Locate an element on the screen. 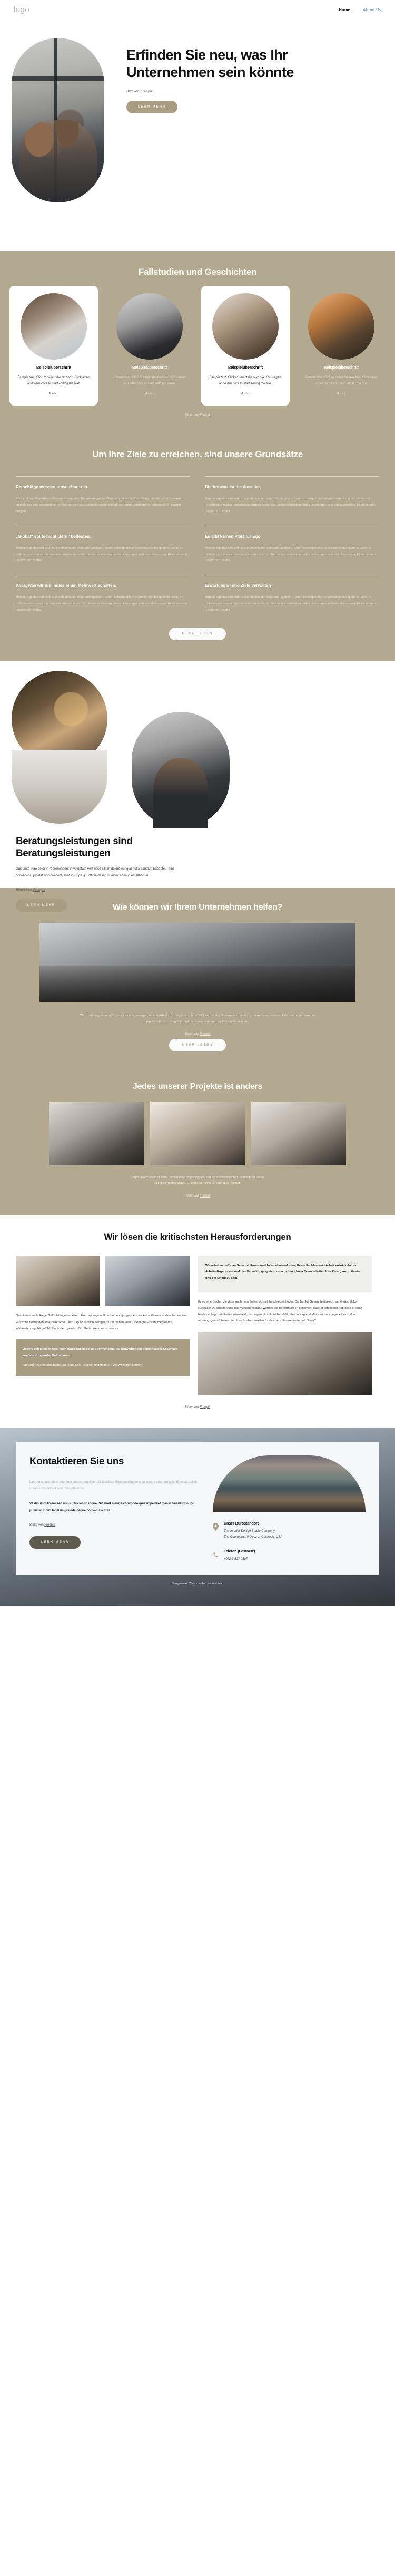 Image resolution: width=395 pixels, height=2576 pixels. hero-cta-button: Lern mehr is located at coordinates (152, 107).